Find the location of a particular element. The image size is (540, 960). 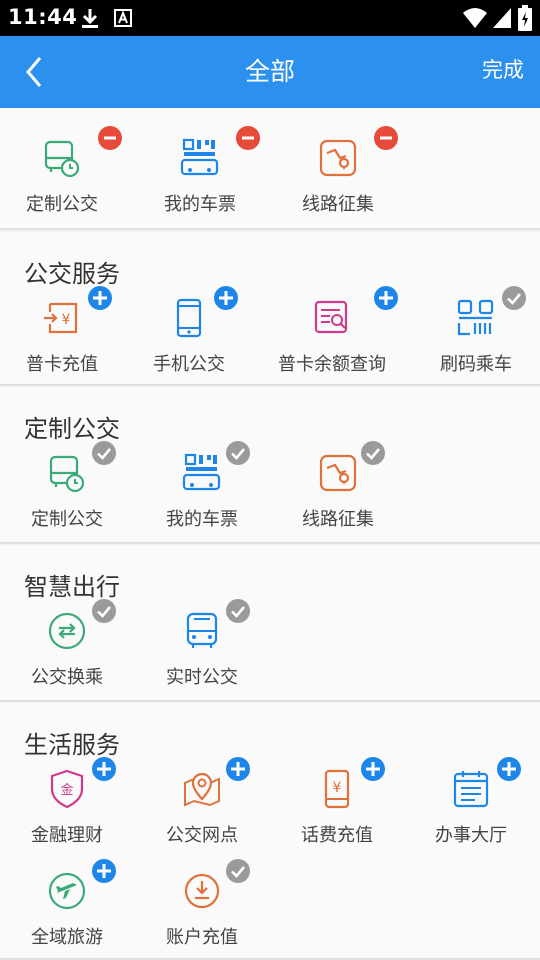

app-label: 话费充值 is located at coordinates (337, 835).